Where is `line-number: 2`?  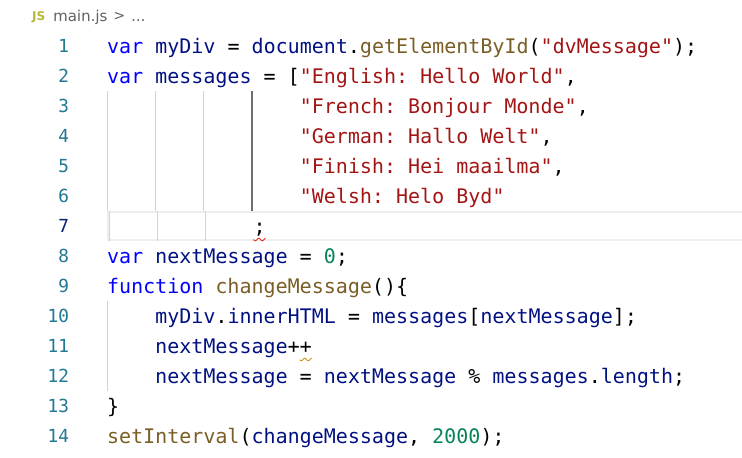 line-number: 2 is located at coordinates (63, 76).